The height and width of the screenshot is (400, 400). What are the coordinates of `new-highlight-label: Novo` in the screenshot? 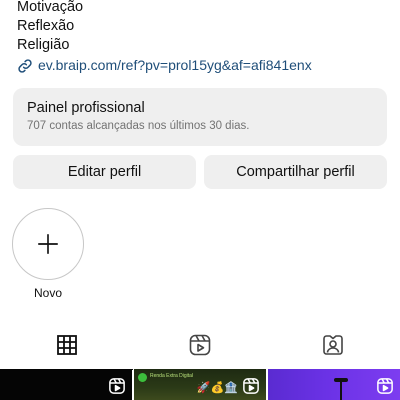 It's located at (47, 293).